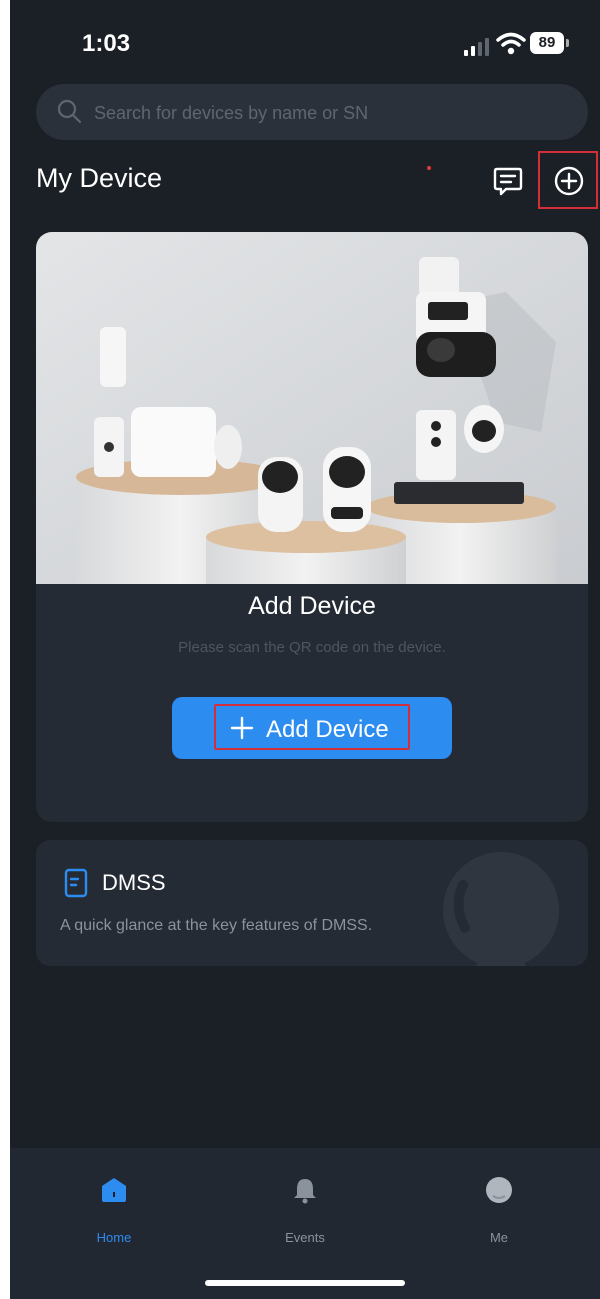  I want to click on card-title: Add Device, so click(312, 606).